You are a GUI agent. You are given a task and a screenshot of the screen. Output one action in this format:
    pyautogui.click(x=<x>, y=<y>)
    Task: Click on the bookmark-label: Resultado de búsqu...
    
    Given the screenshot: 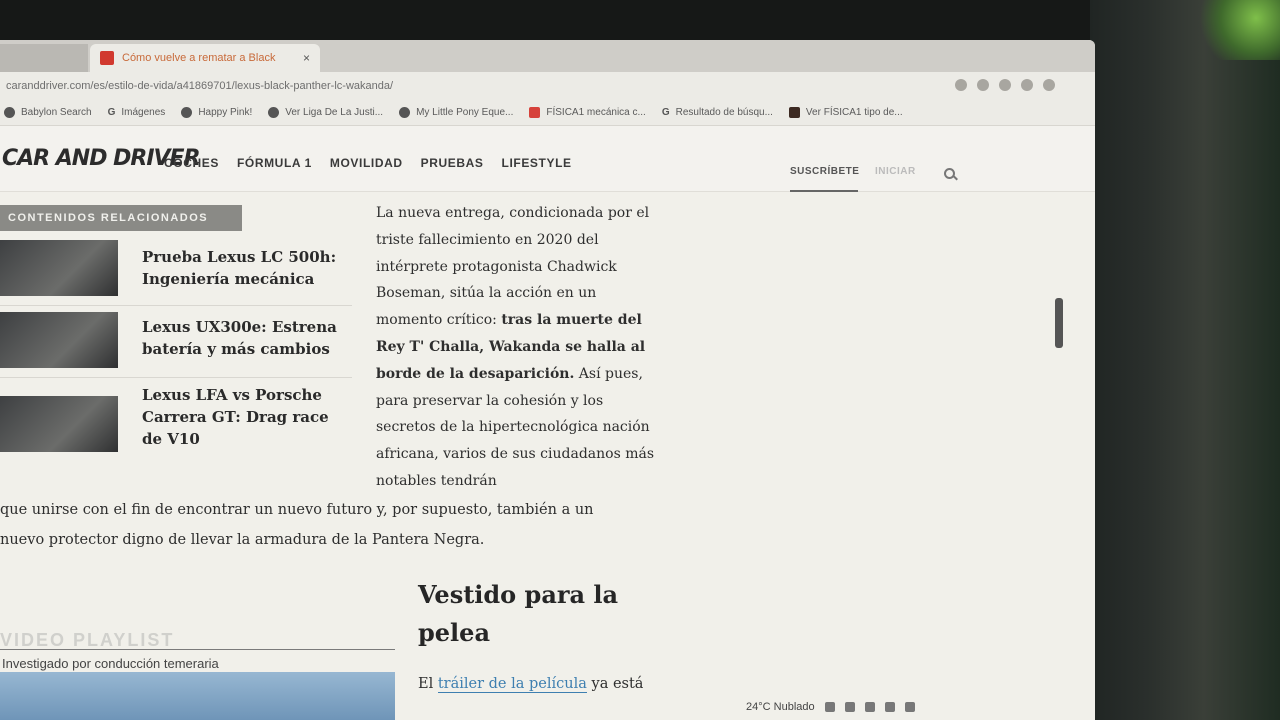 What is the action you would take?
    pyautogui.click(x=724, y=112)
    